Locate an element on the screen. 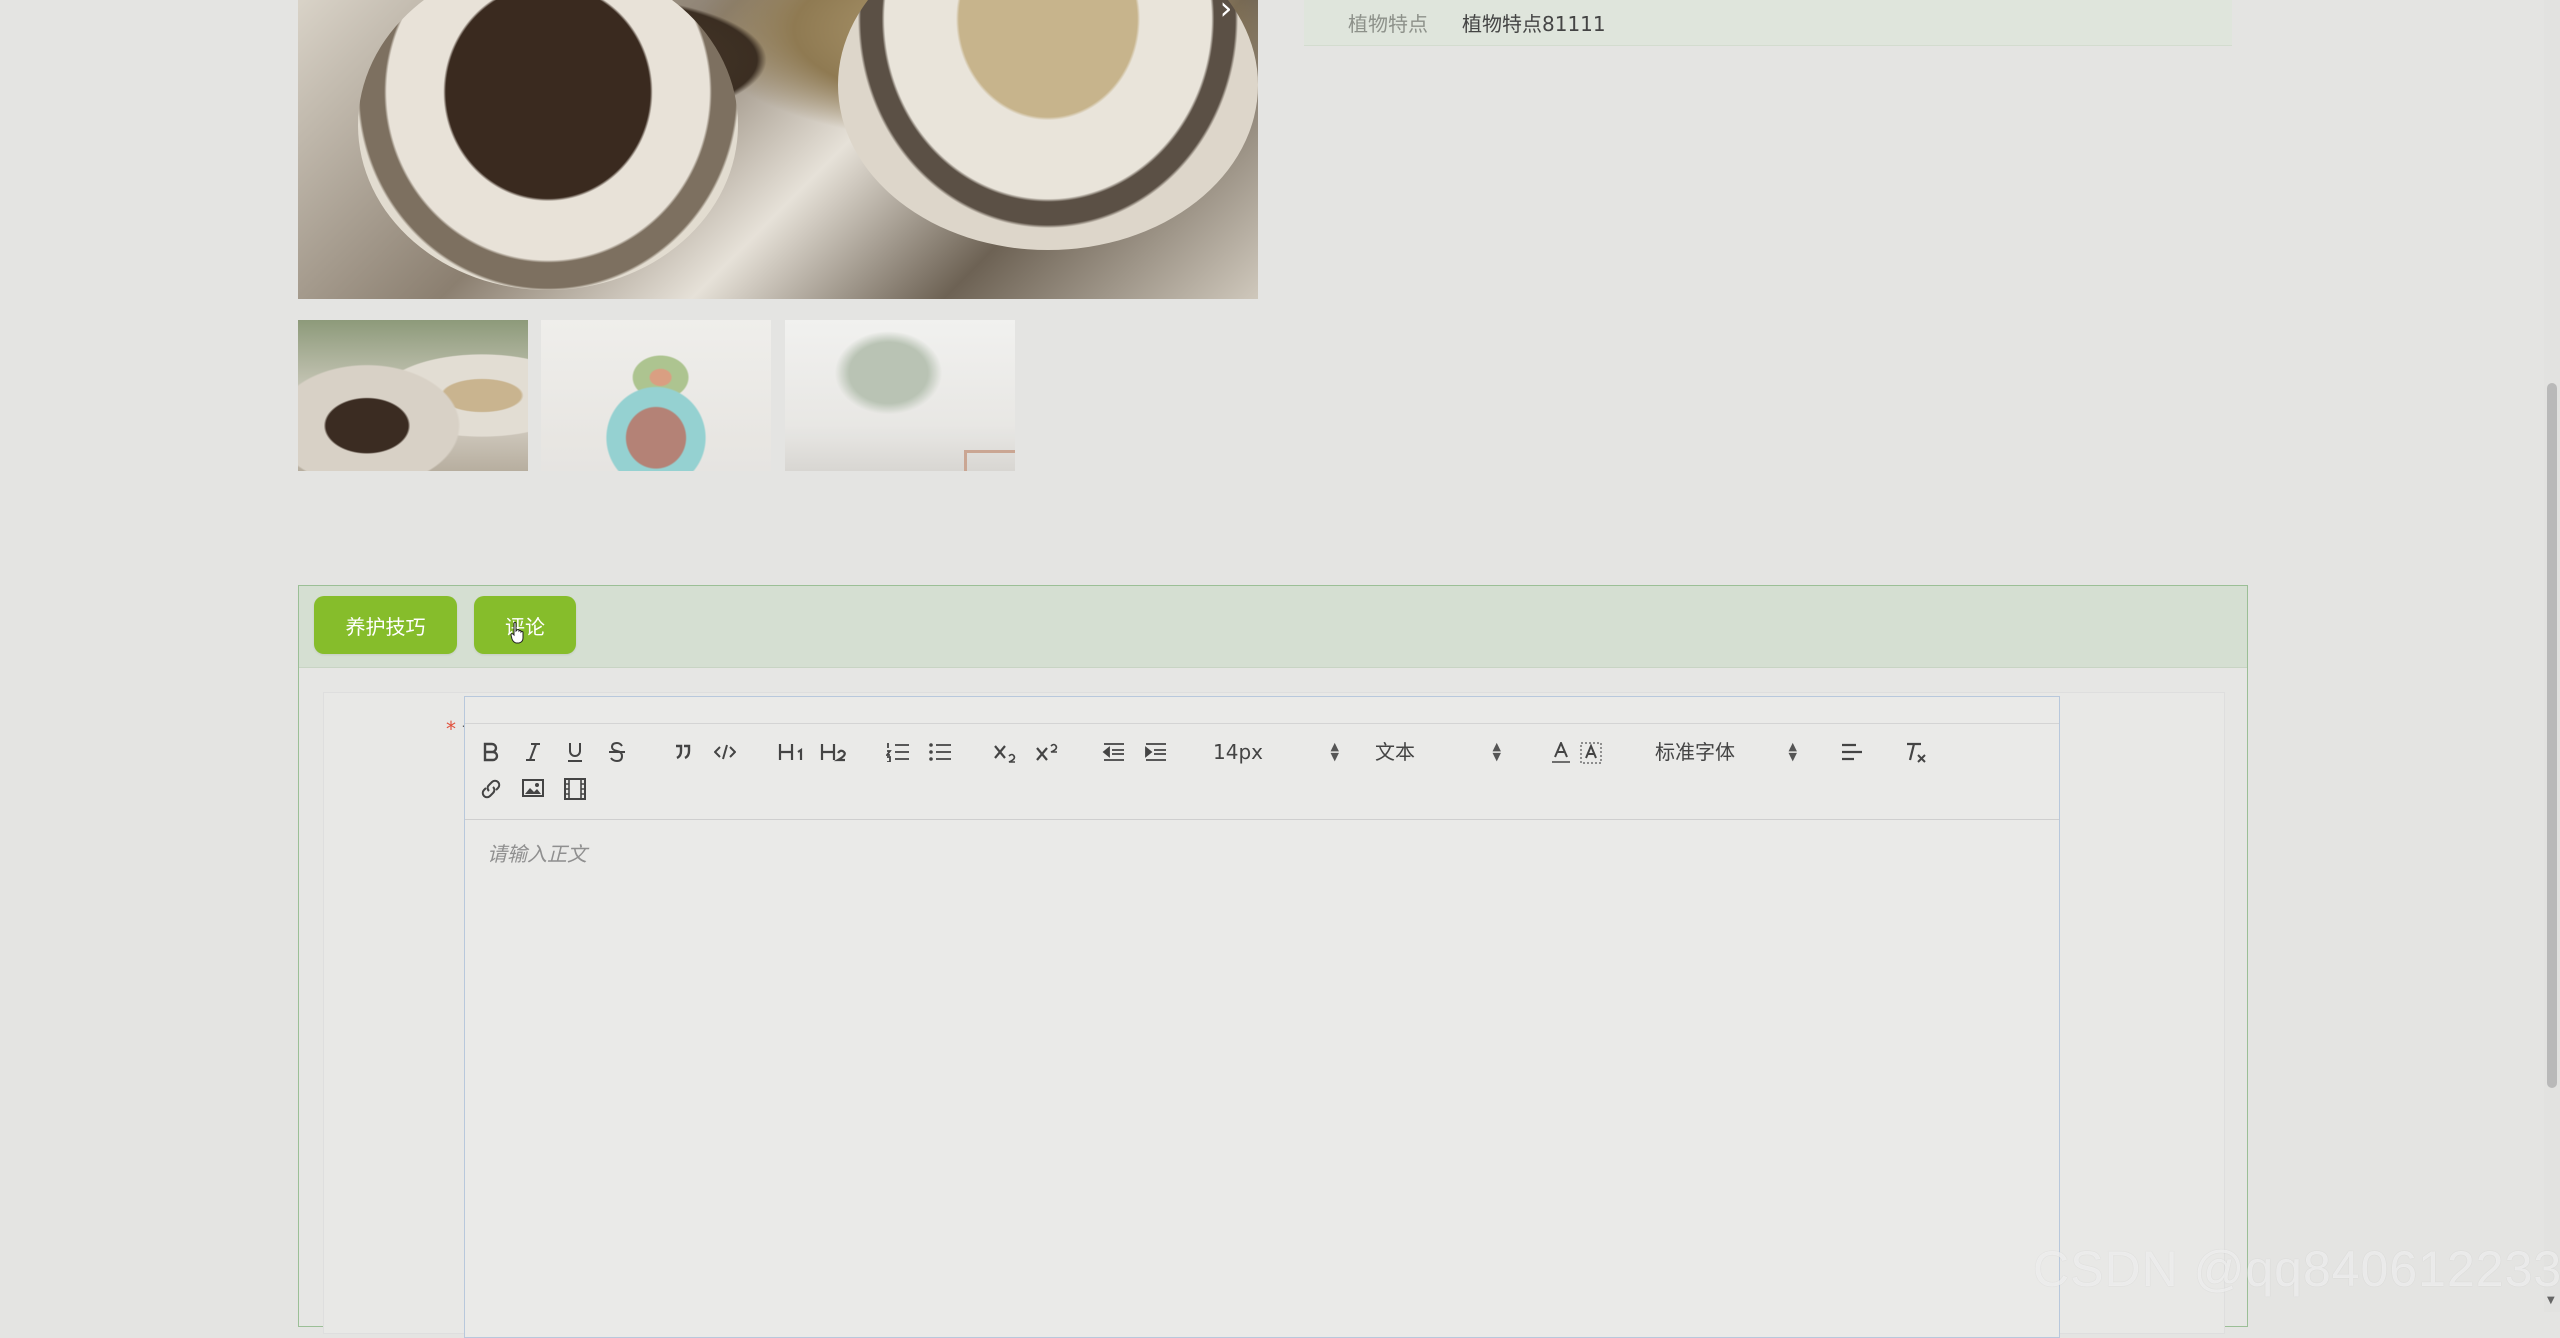 The image size is (2560, 1338). ordered-list-icon is located at coordinates (898, 752).